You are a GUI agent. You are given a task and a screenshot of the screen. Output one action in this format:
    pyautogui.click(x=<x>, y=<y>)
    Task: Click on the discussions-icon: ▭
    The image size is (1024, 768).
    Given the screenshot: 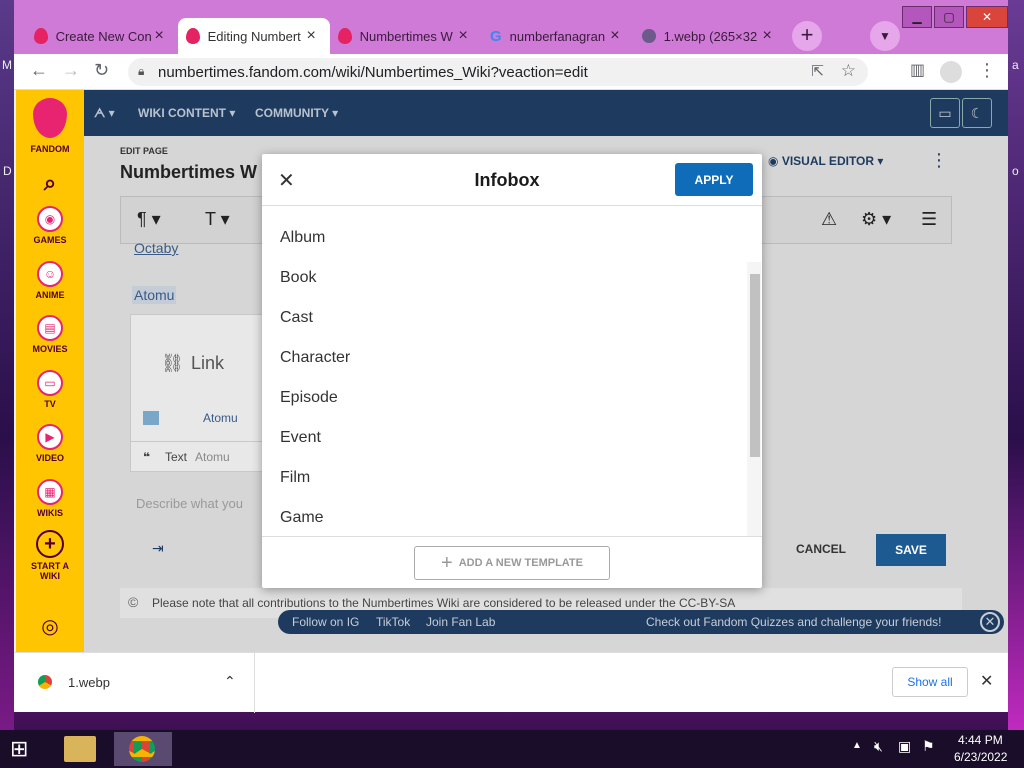 What is the action you would take?
    pyautogui.click(x=945, y=113)
    